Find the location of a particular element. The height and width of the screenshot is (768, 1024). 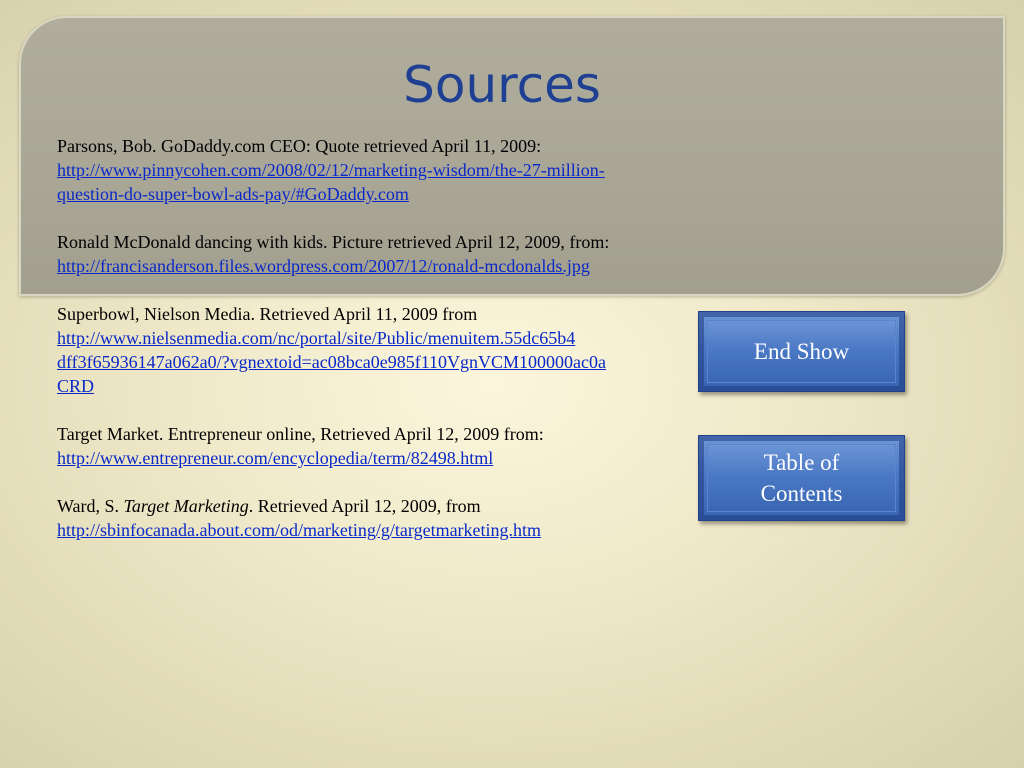

table-of-contents-button: Table of Contents is located at coordinates (801, 478).